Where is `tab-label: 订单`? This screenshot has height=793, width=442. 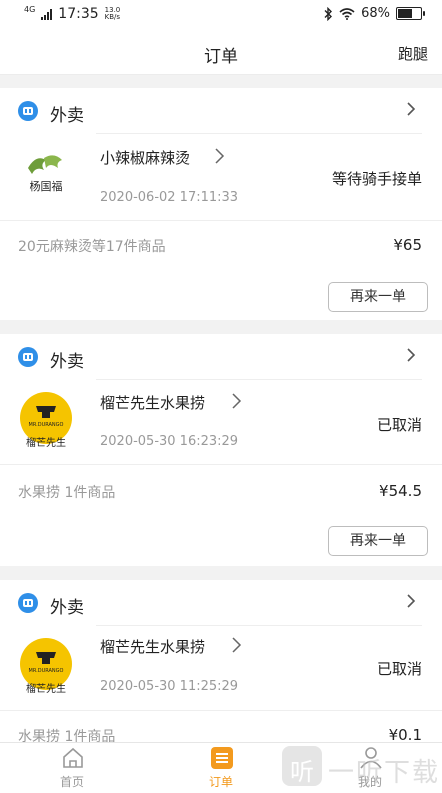
tab-label: 订单 is located at coordinates (220, 782).